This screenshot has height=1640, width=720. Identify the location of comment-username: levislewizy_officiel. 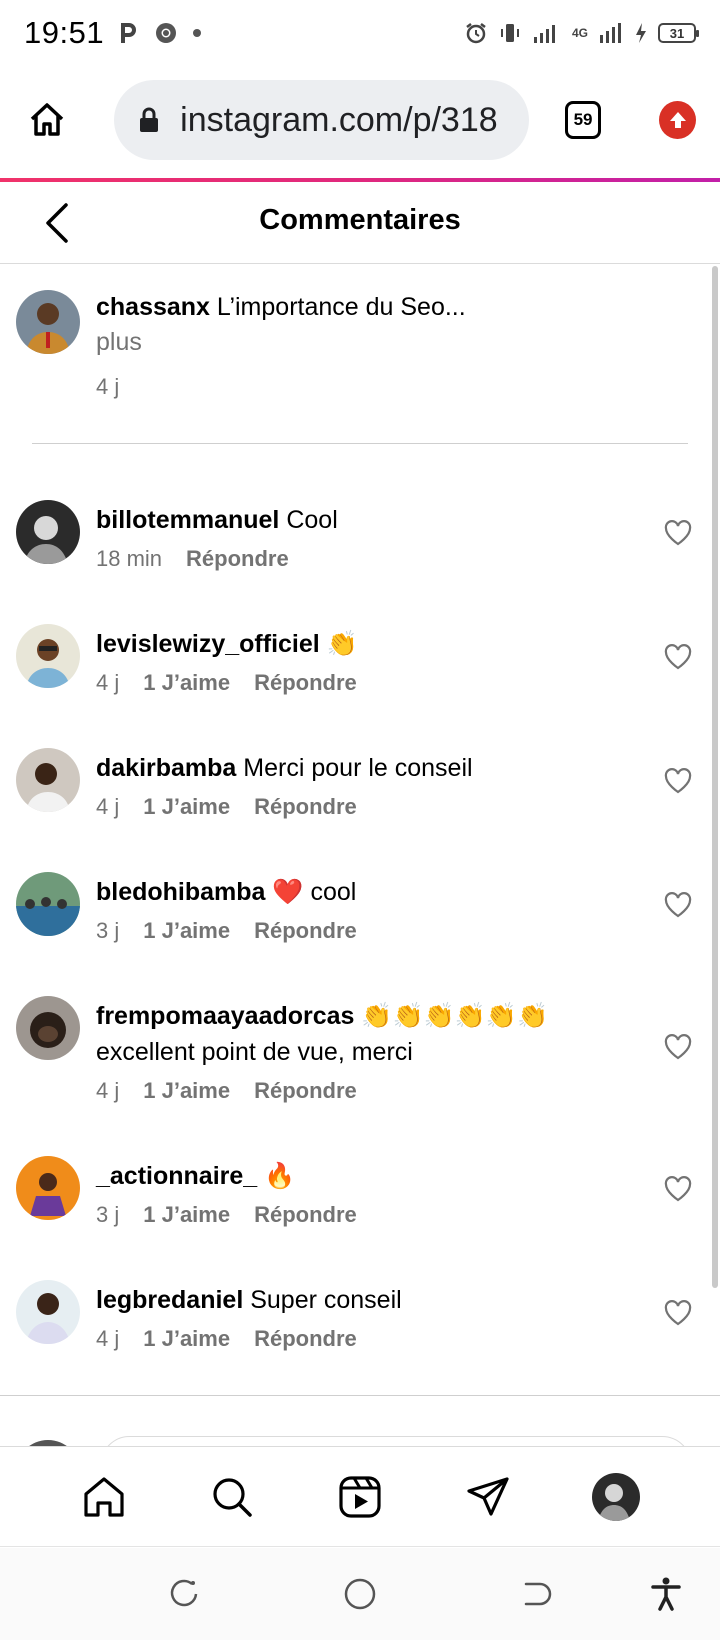
(208, 644).